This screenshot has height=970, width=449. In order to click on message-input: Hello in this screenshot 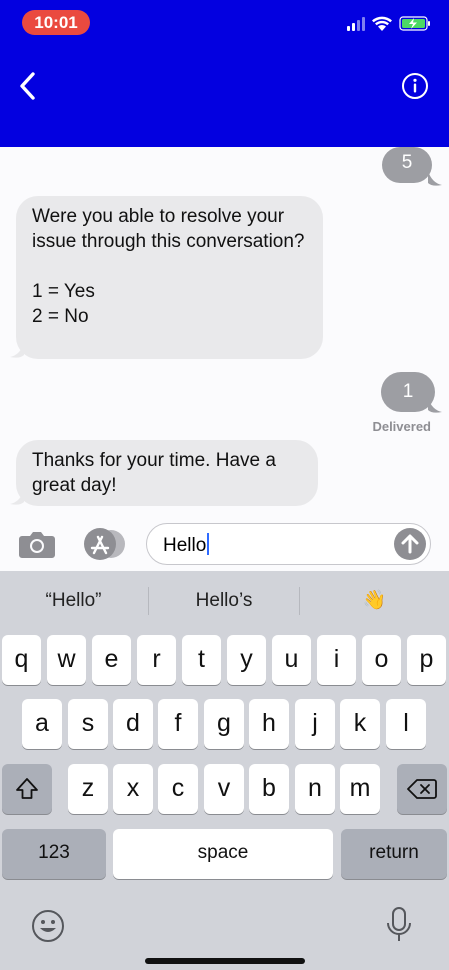, I will do `click(288, 544)`.